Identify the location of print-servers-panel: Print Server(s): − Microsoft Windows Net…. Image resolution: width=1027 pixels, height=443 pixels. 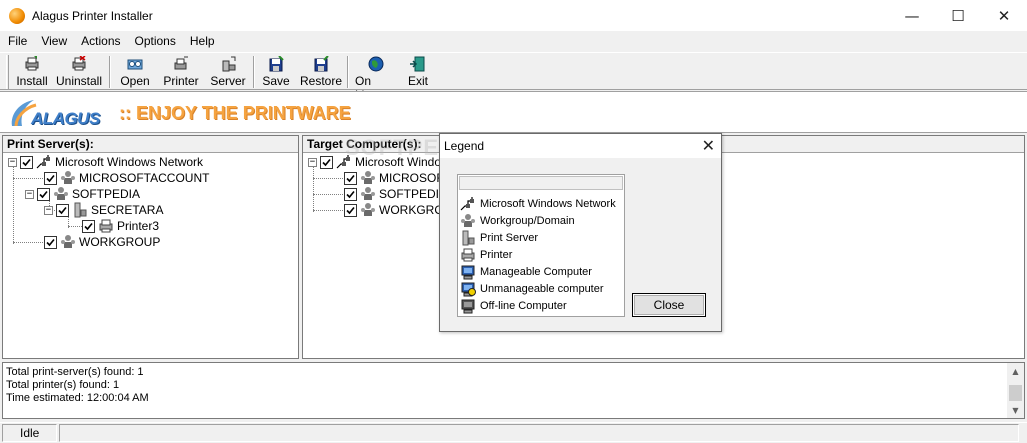
(150, 247).